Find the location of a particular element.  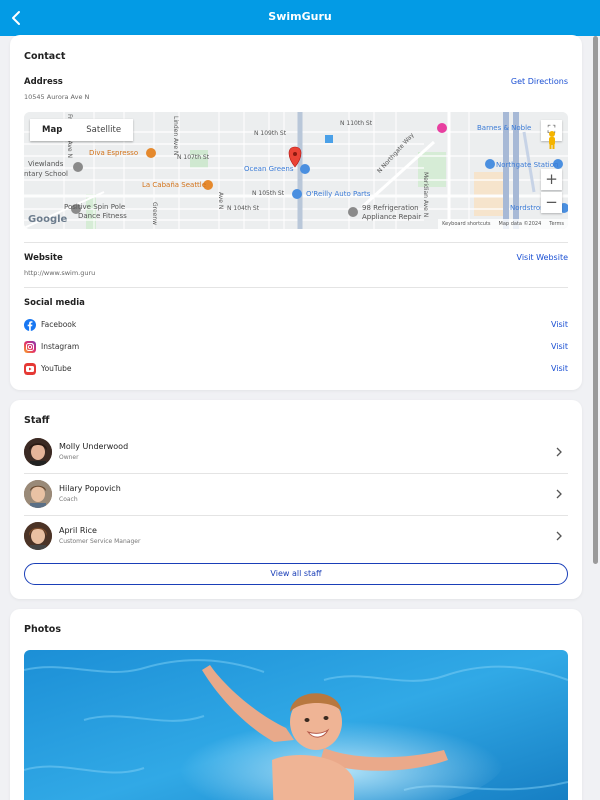

map-label-refrigeration-2: Appliance Repair is located at coordinates (392, 217).